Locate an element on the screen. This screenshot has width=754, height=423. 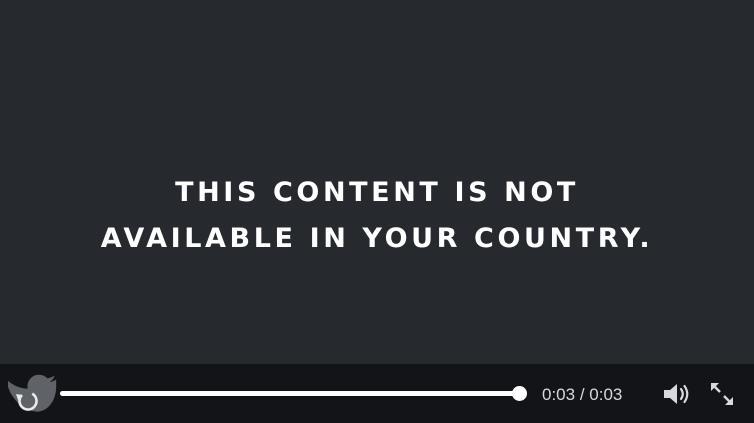
geo-block-message-line2: AVAILABLE IN YOUR COUNTRY. is located at coordinates (377, 238).